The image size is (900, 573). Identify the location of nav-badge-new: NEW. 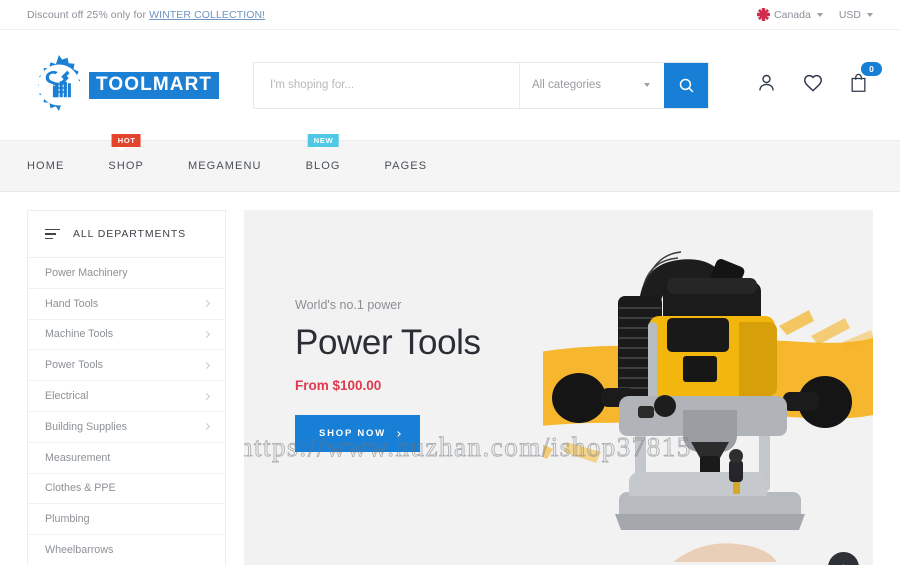
(323, 142).